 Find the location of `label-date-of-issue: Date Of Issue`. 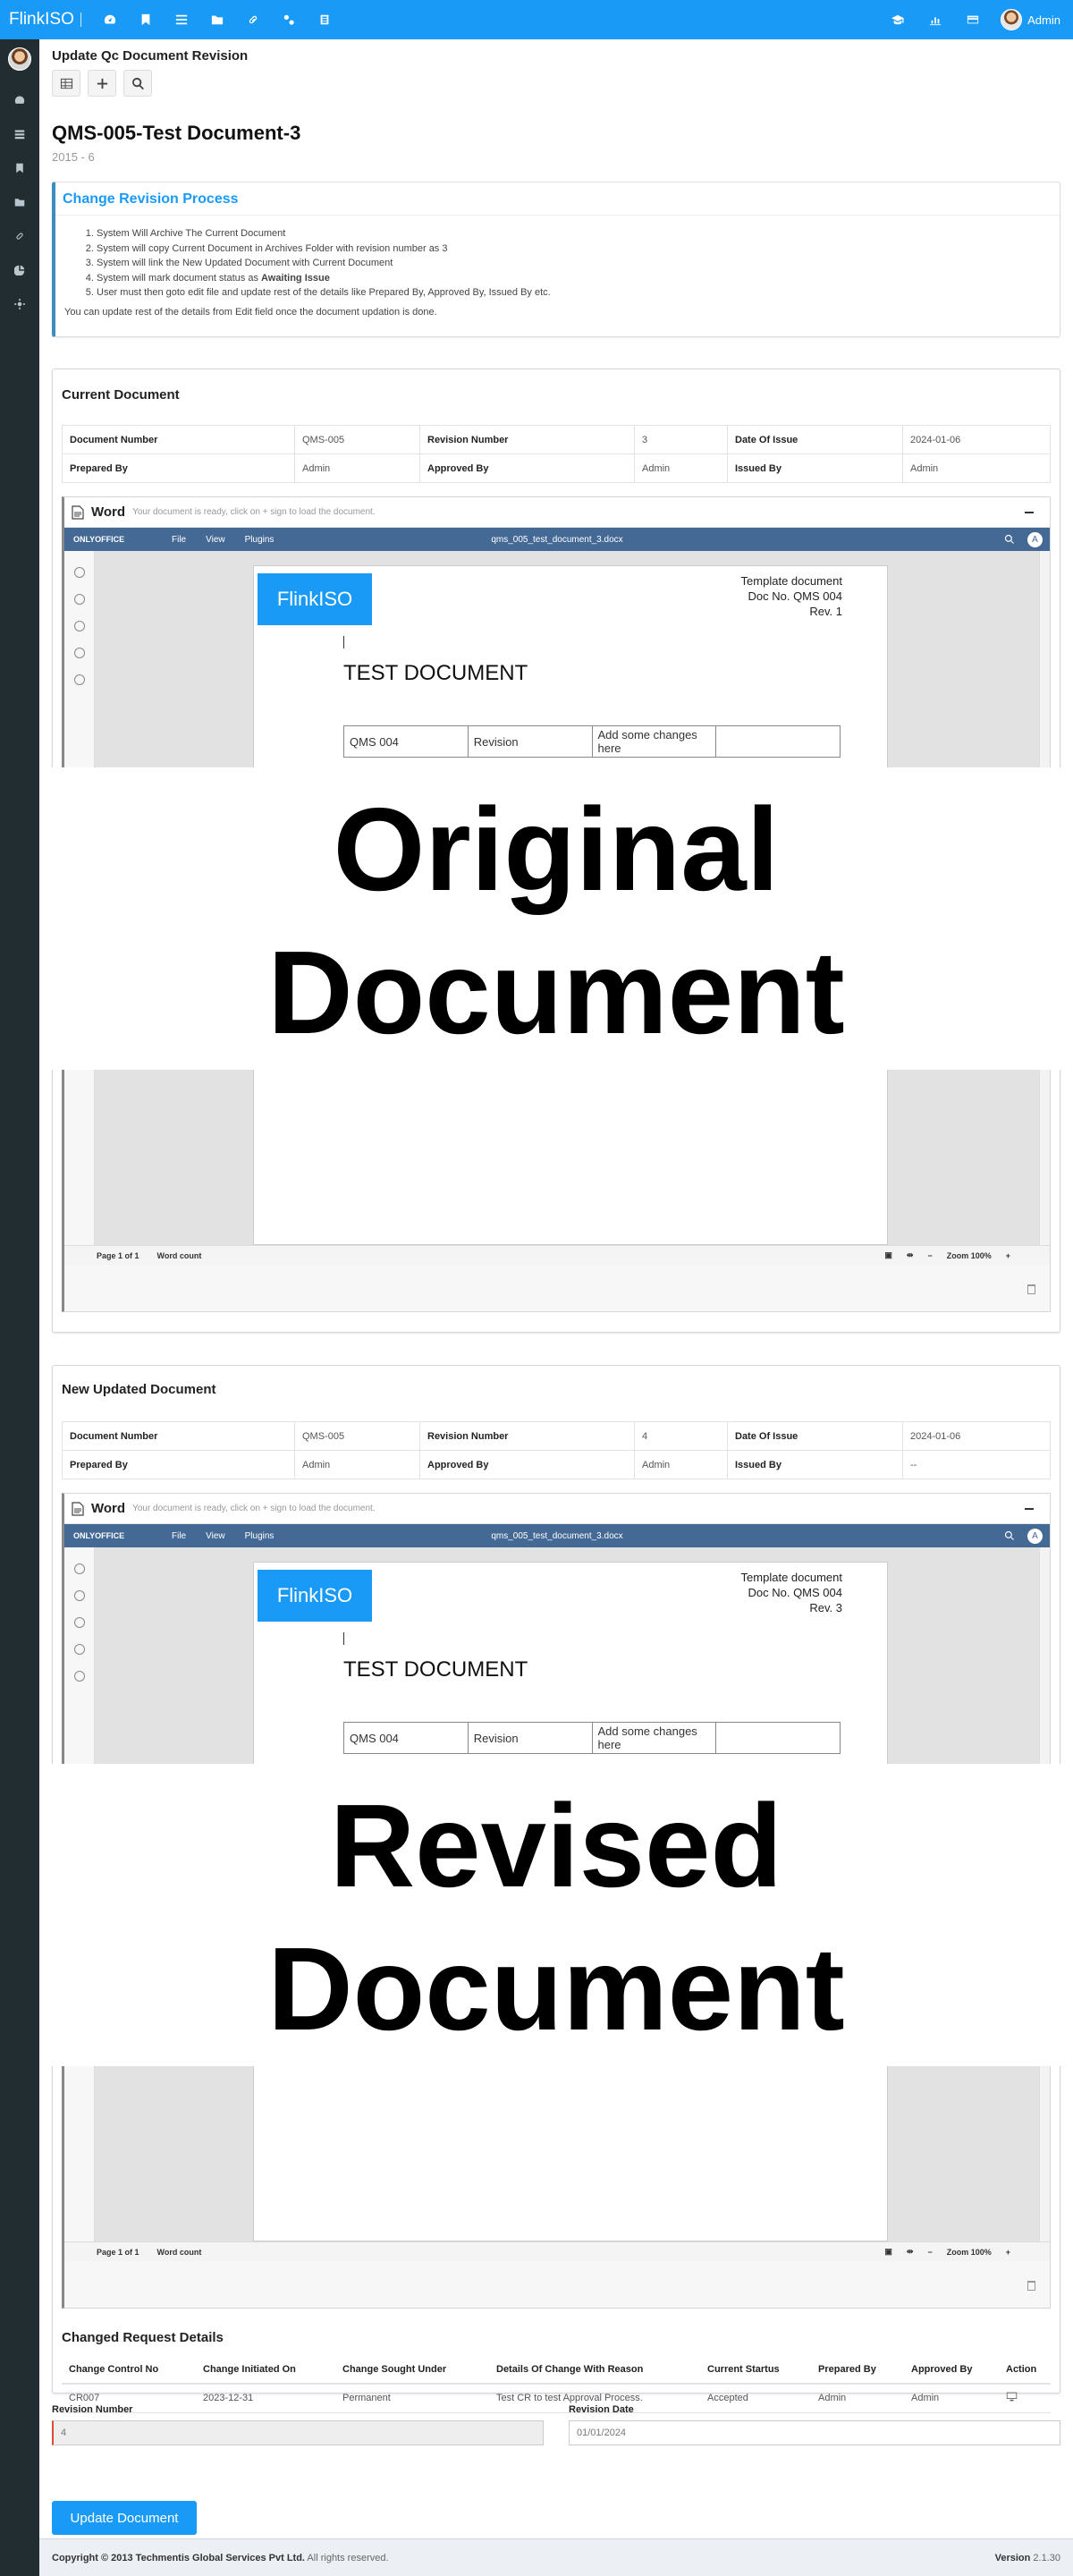

label-date-of-issue: Date Of Issue is located at coordinates (815, 1436).